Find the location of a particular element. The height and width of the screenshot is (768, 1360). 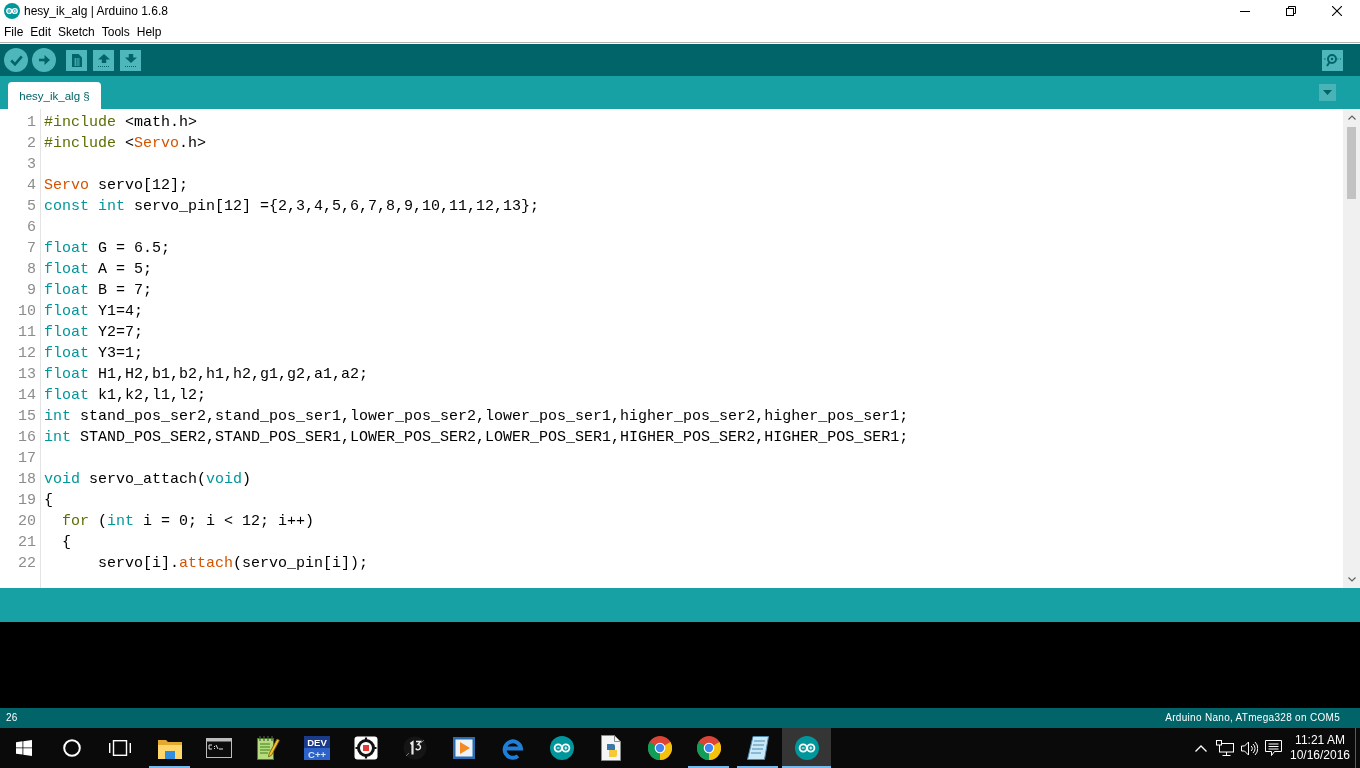

code-line: float Y2=7; is located at coordinates (94, 333).